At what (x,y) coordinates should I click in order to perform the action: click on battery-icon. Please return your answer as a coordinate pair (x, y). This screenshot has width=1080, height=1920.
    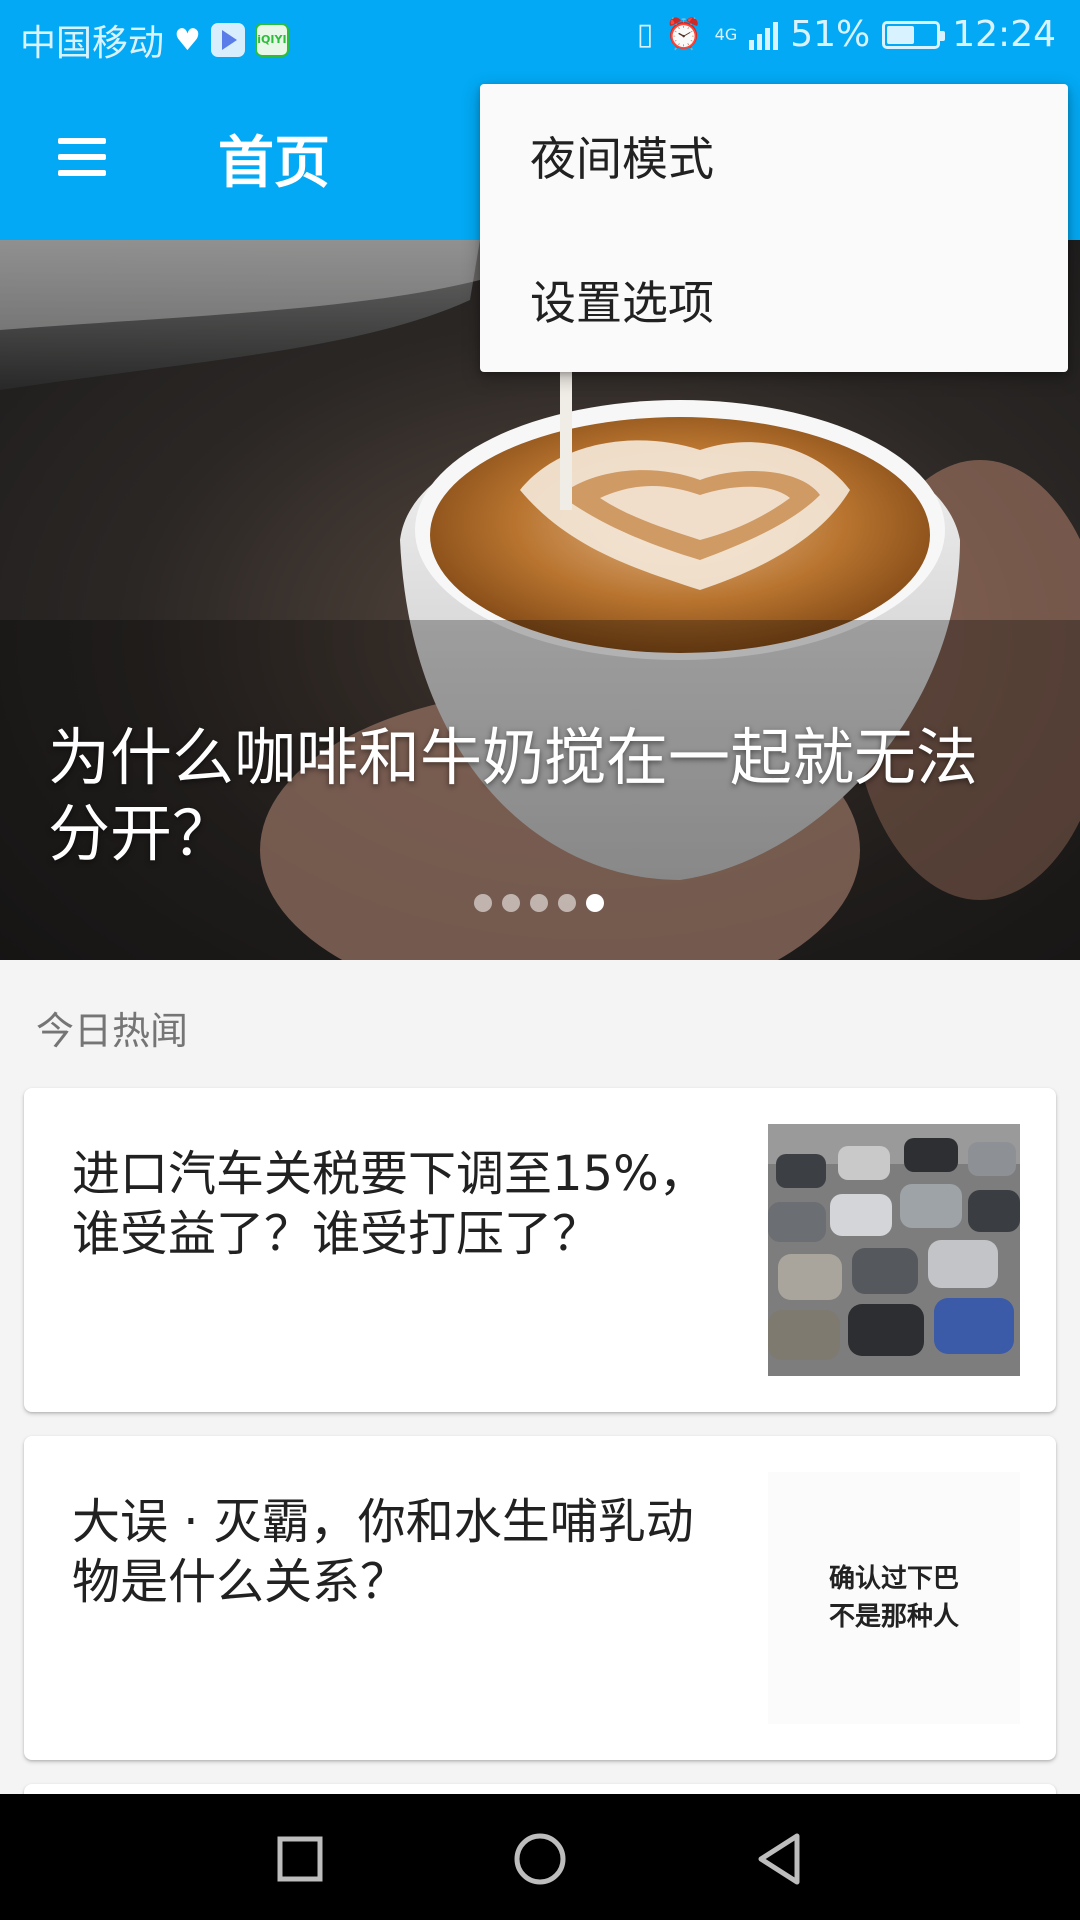
    Looking at the image, I should click on (914, 34).